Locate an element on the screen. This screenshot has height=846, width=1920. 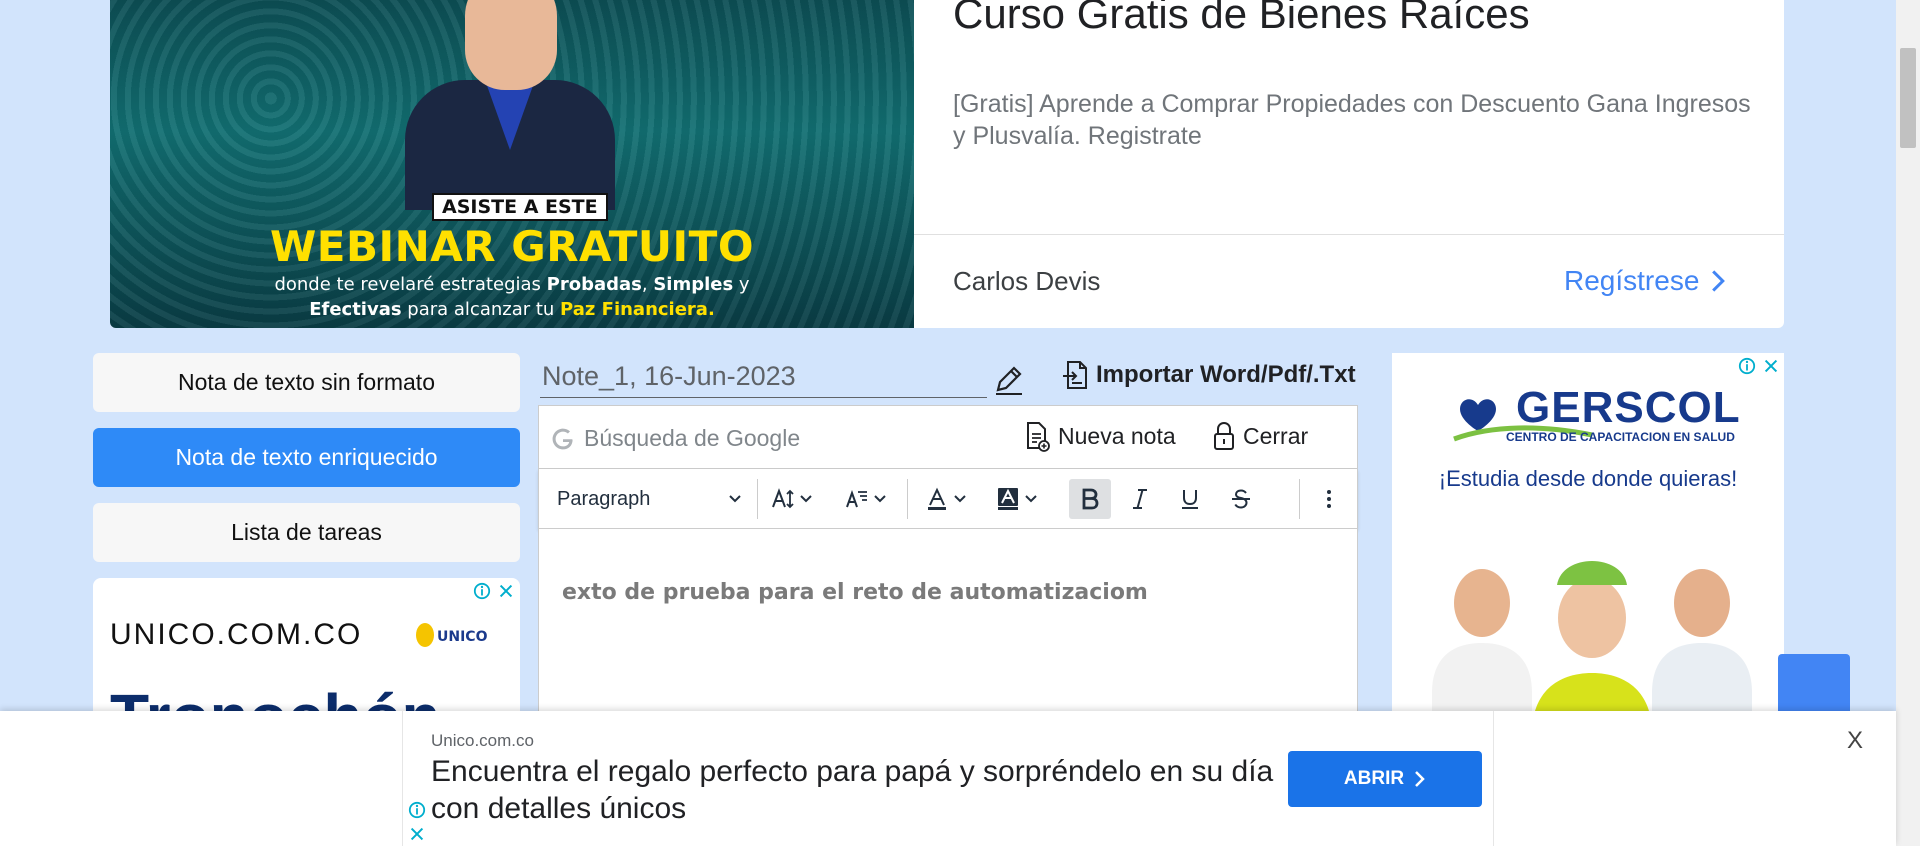
ad-advertiser: Carlos Devis is located at coordinates (1027, 281).